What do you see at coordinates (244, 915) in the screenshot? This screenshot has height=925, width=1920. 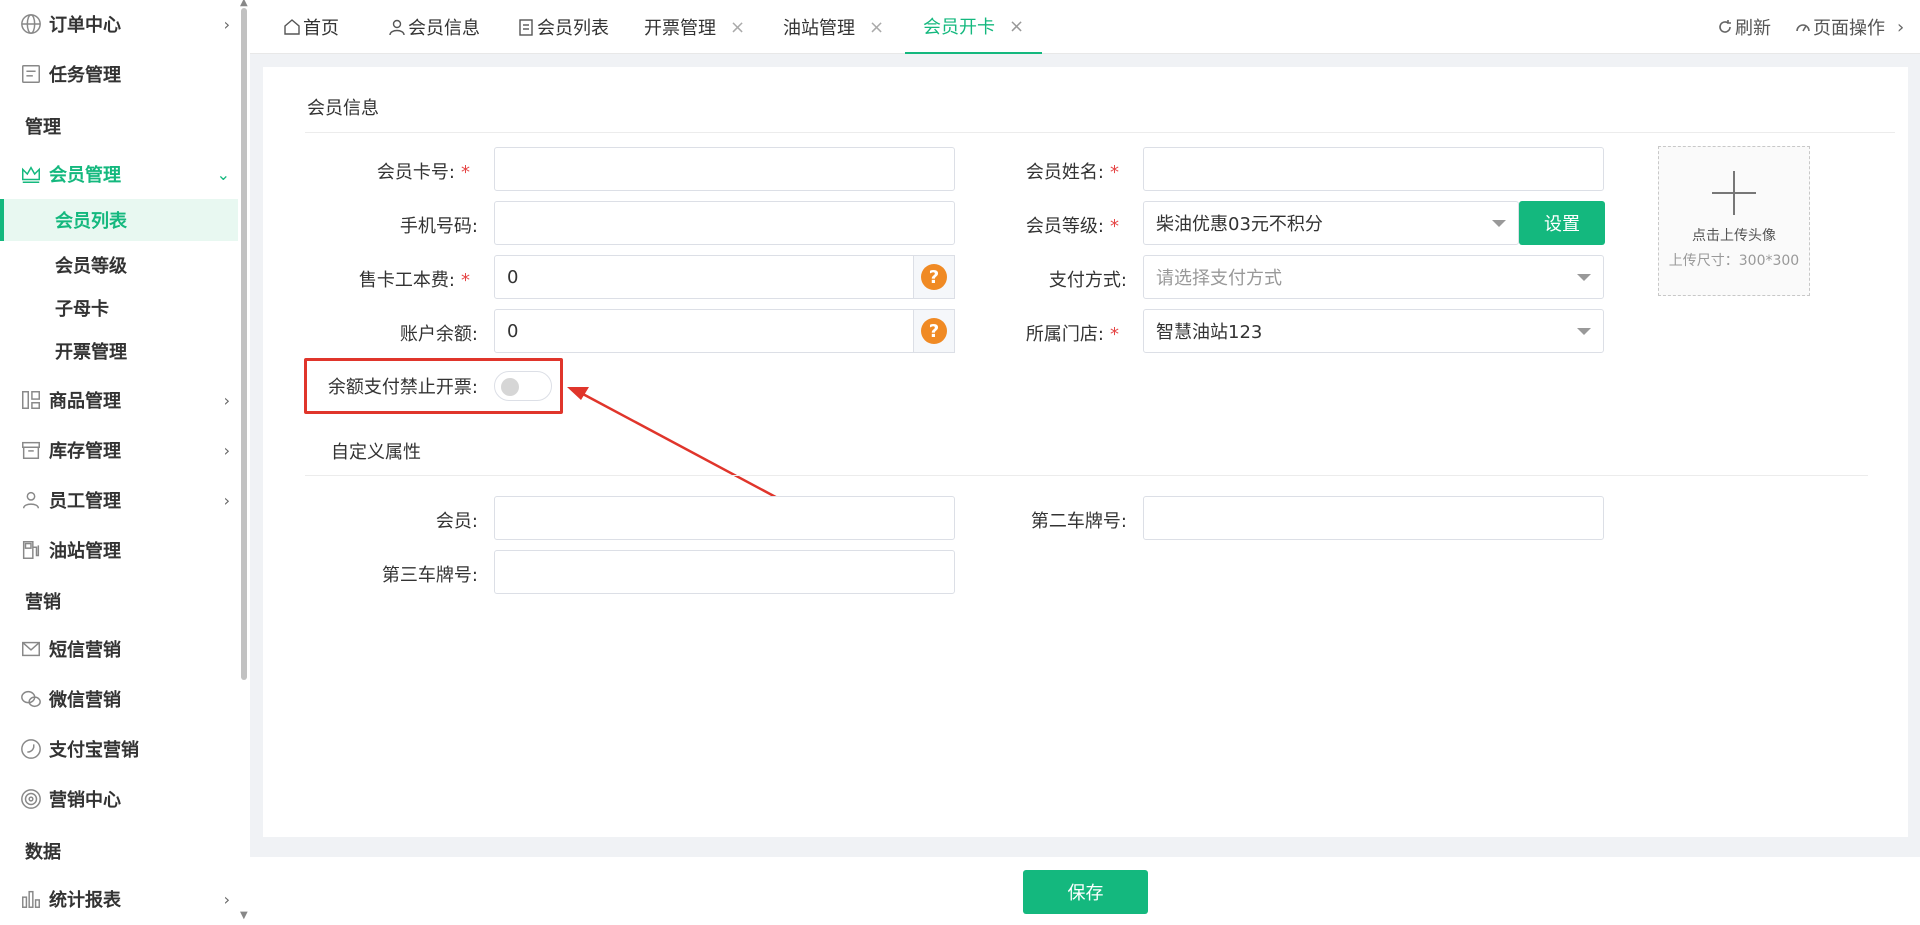 I see `scroll-down-arrow: ▼` at bounding box center [244, 915].